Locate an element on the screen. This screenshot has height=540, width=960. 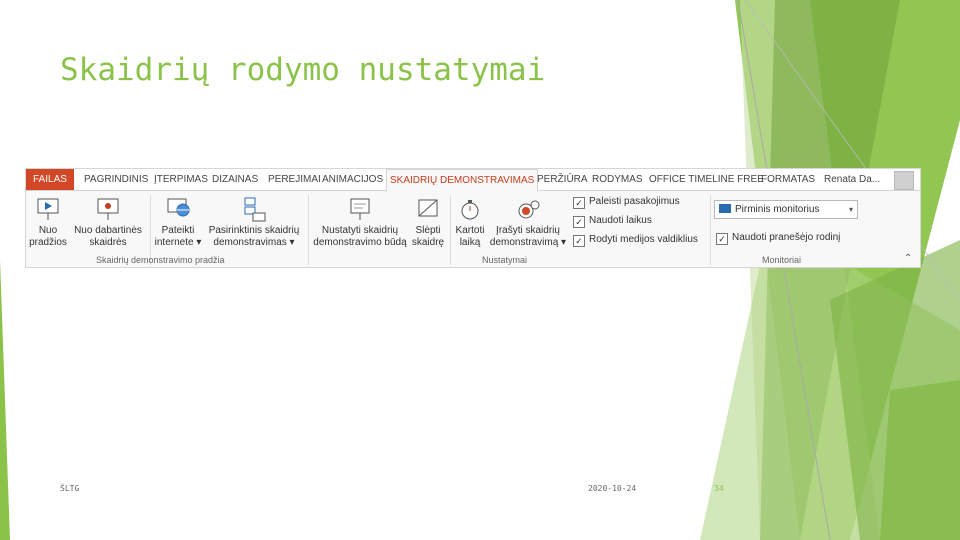
cmd-label-line2: pradžios is located at coordinates (48, 242).